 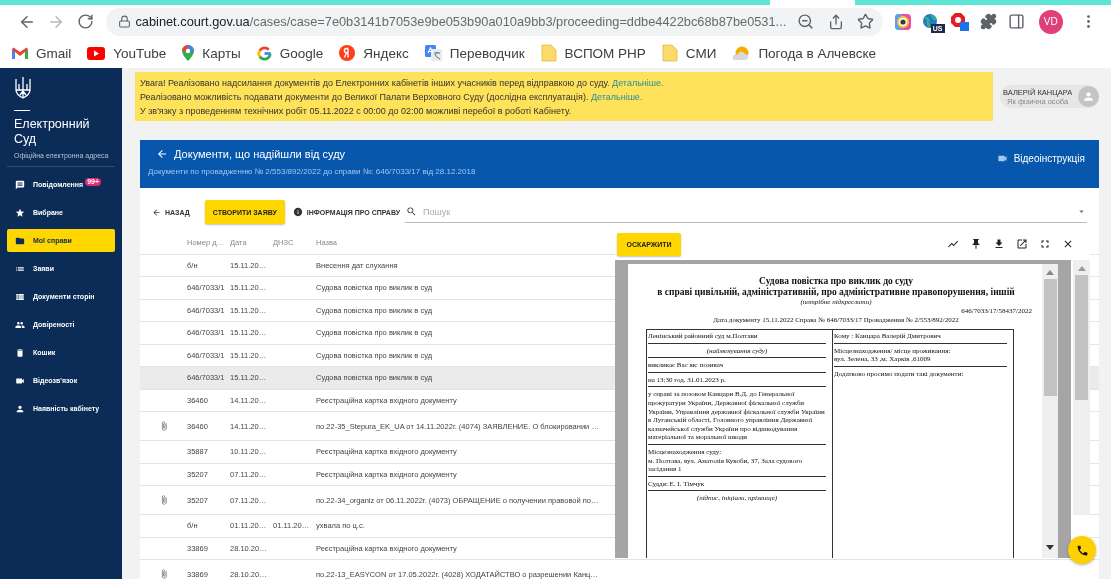 What do you see at coordinates (52, 132) in the screenshot?
I see `brand-name: Електронний Суд` at bounding box center [52, 132].